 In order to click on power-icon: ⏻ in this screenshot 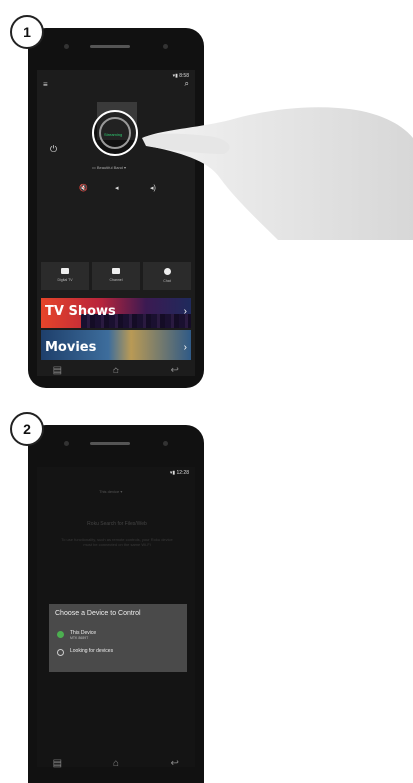, I will do `click(53, 149)`.